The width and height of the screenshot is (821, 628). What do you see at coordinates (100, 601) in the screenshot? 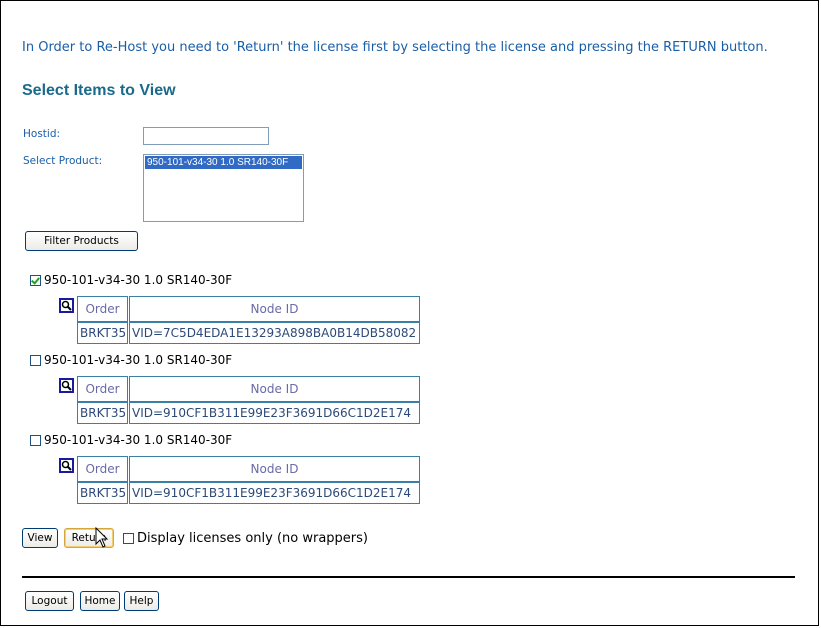
I see `home-button: Home` at bounding box center [100, 601].